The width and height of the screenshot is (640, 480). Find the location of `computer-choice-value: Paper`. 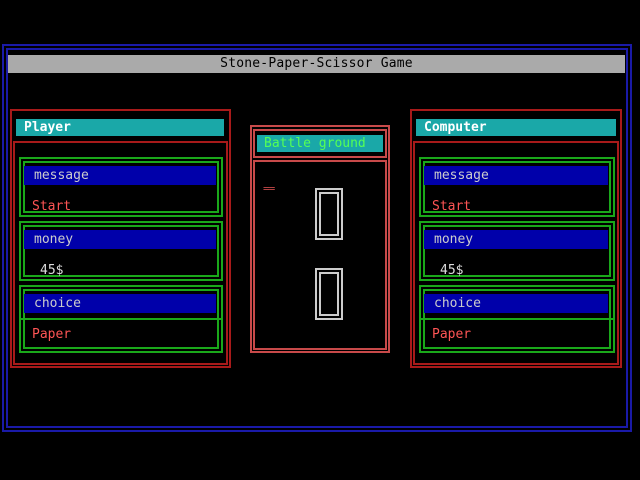

computer-choice-value: Paper is located at coordinates (452, 334).